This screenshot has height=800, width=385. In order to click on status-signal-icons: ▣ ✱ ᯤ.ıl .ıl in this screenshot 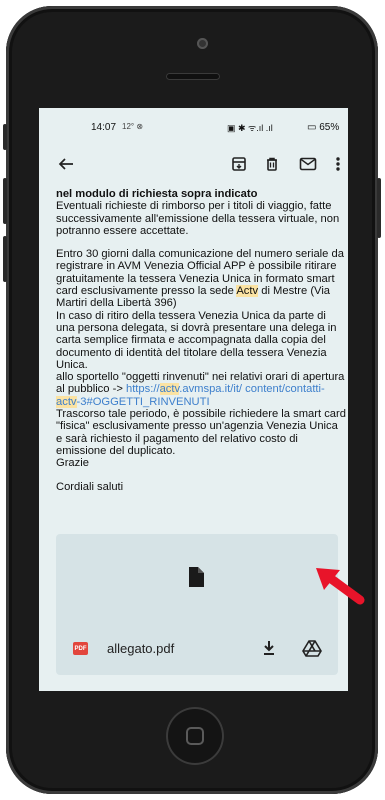, I will do `click(250, 128)`.